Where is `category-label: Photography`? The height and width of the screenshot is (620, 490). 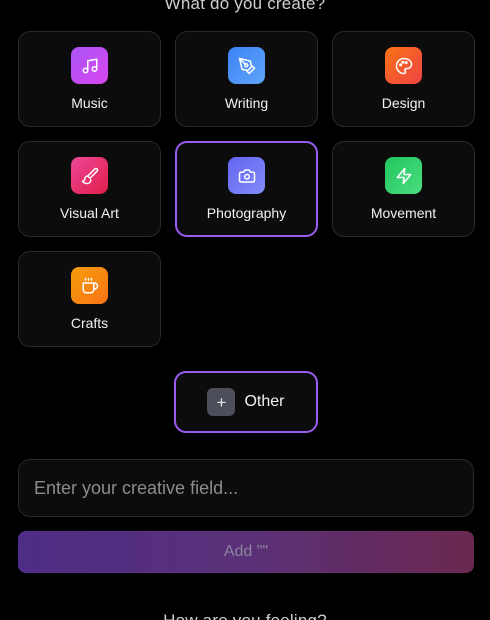
category-label: Photography is located at coordinates (246, 213).